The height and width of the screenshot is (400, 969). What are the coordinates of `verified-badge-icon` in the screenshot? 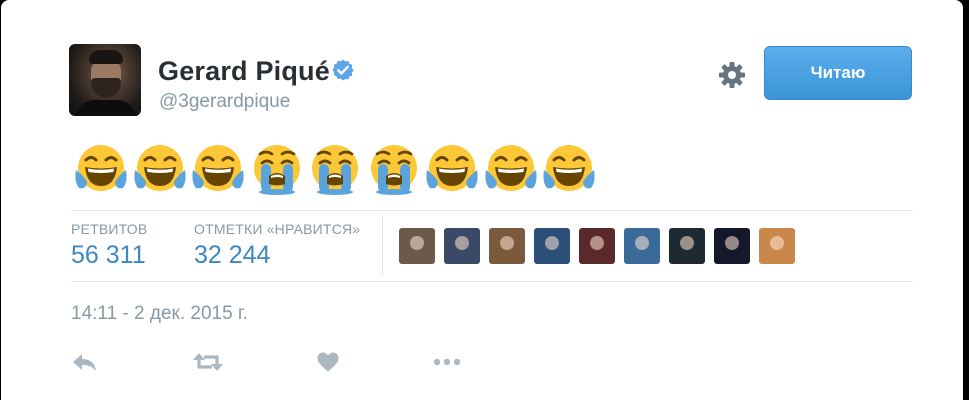 It's located at (343, 70).